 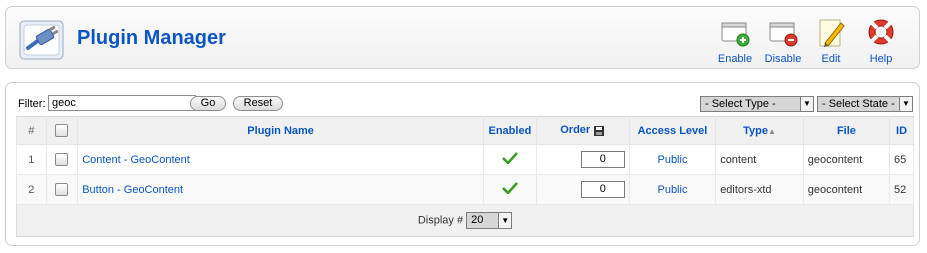 What do you see at coordinates (901, 159) in the screenshot?
I see `id-cell: 65` at bounding box center [901, 159].